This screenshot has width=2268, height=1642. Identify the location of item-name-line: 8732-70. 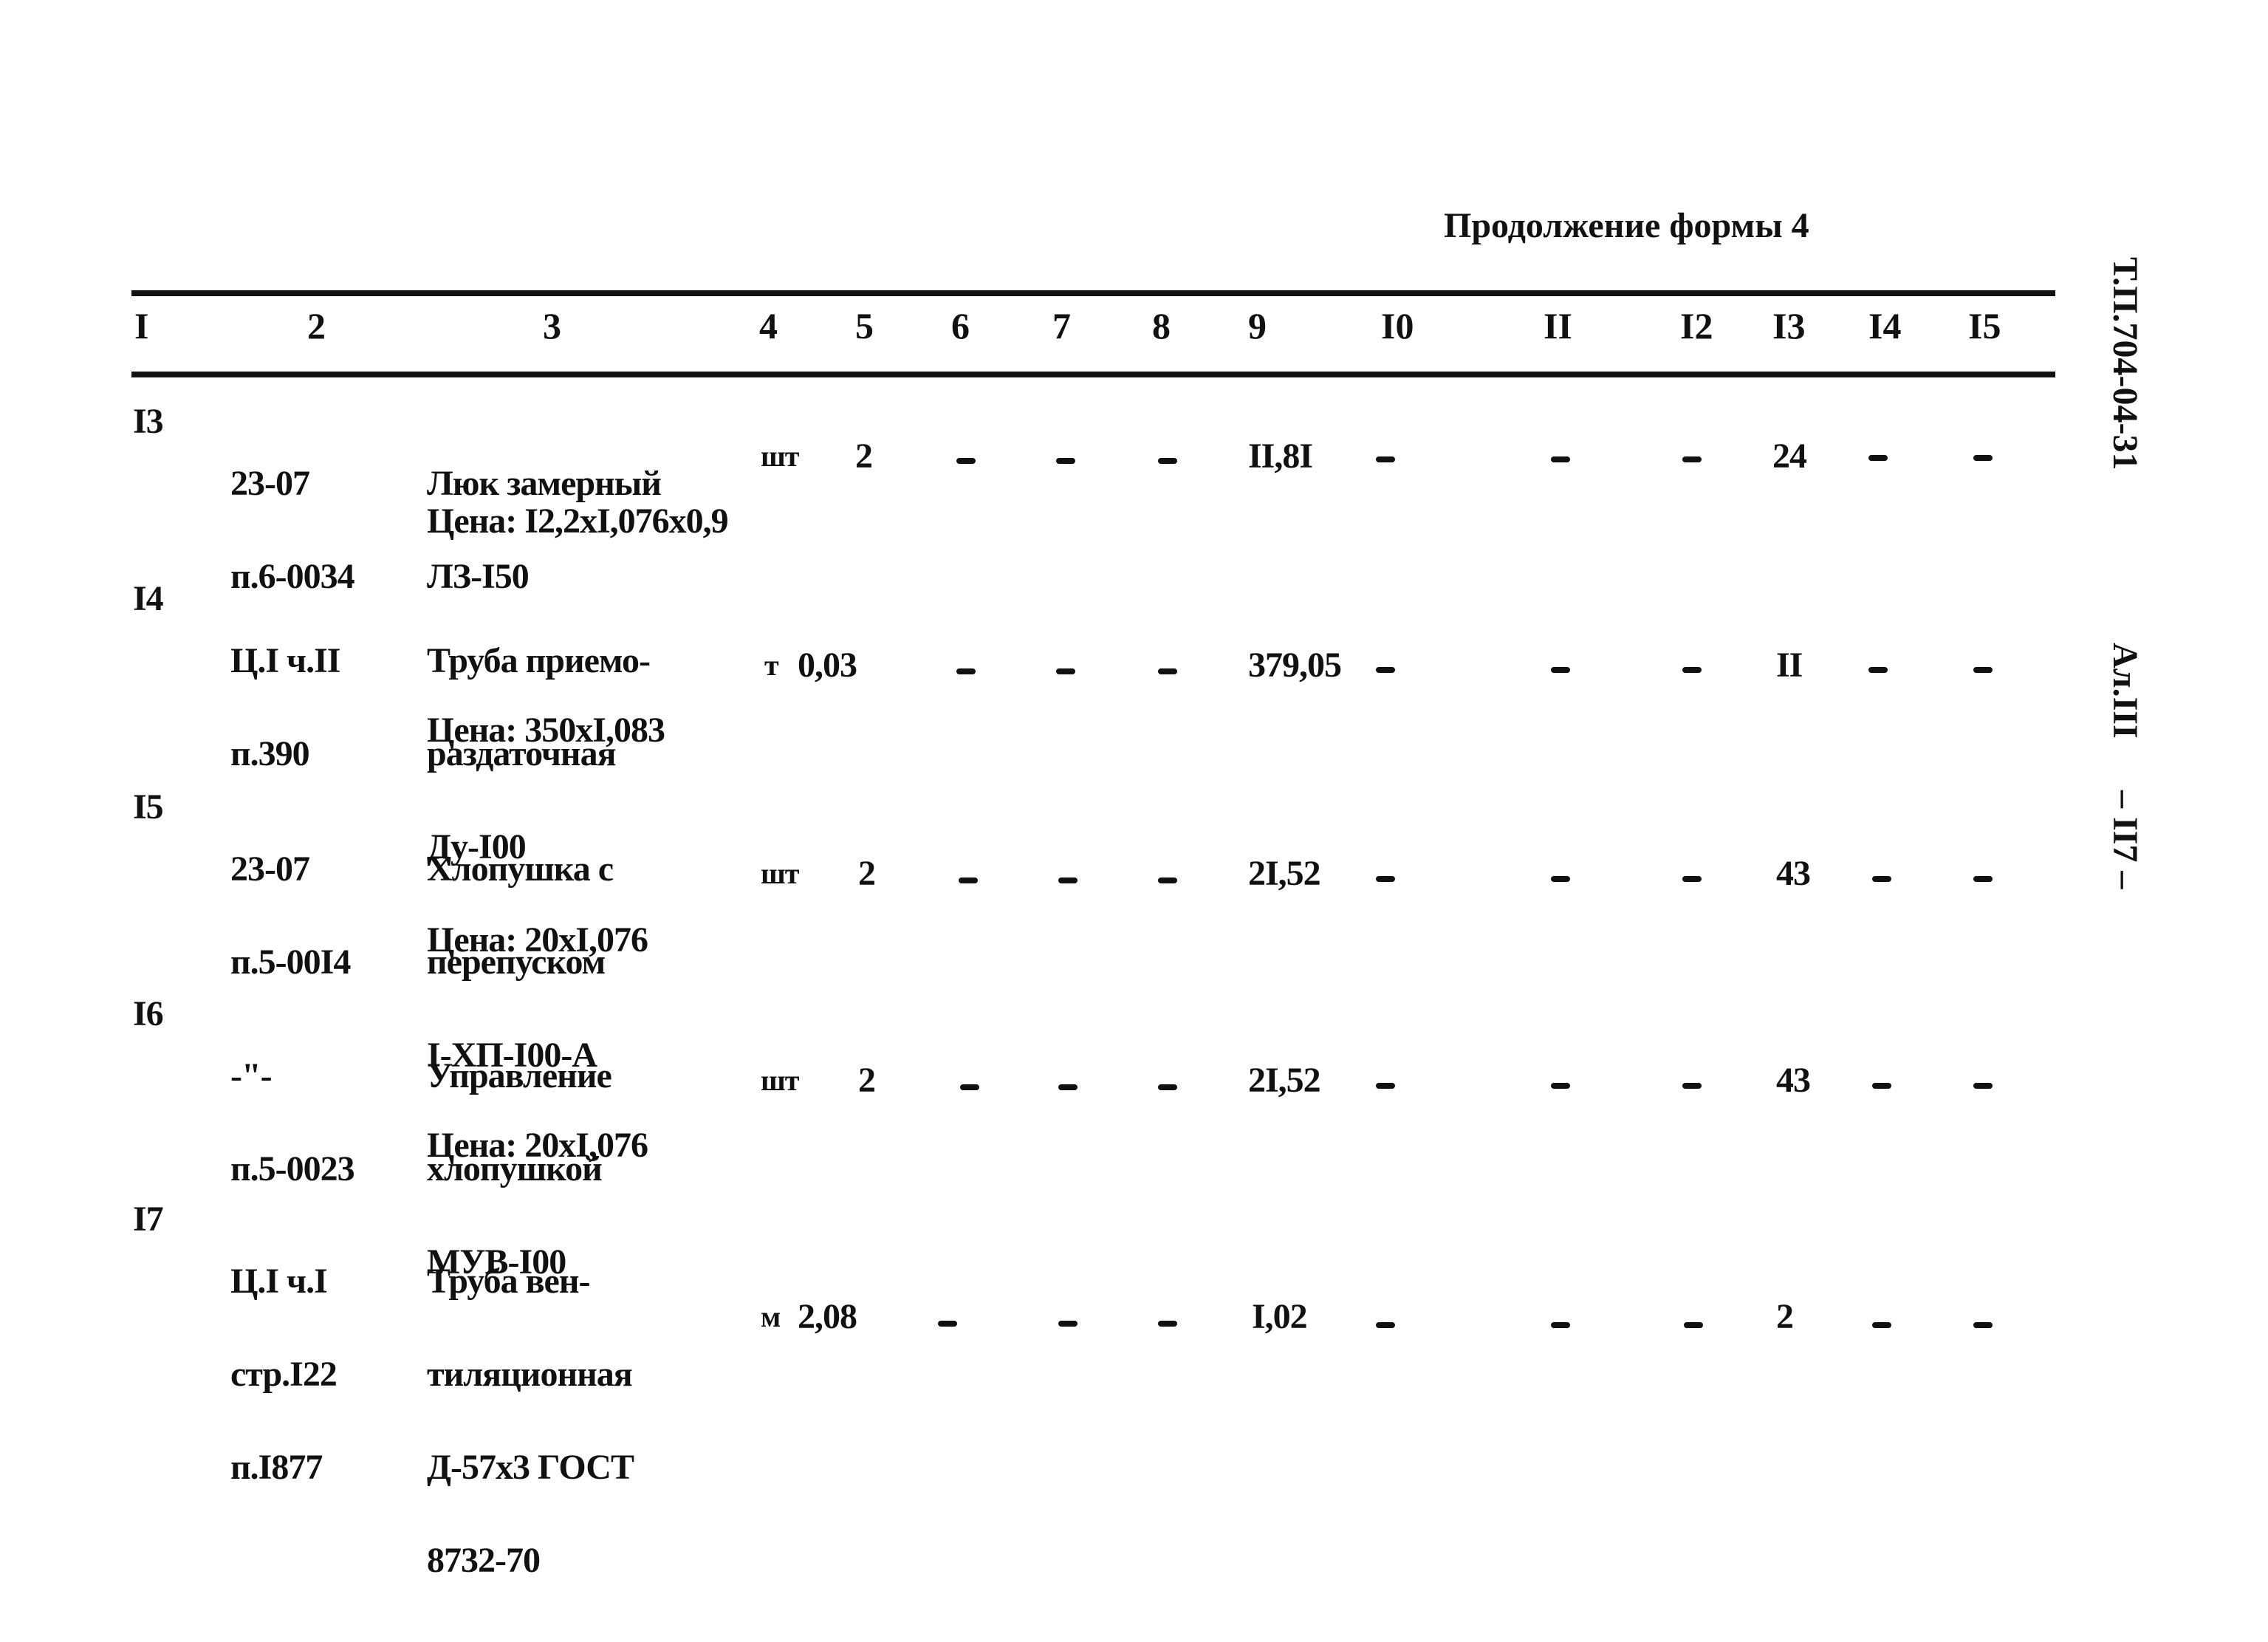
(484, 1560).